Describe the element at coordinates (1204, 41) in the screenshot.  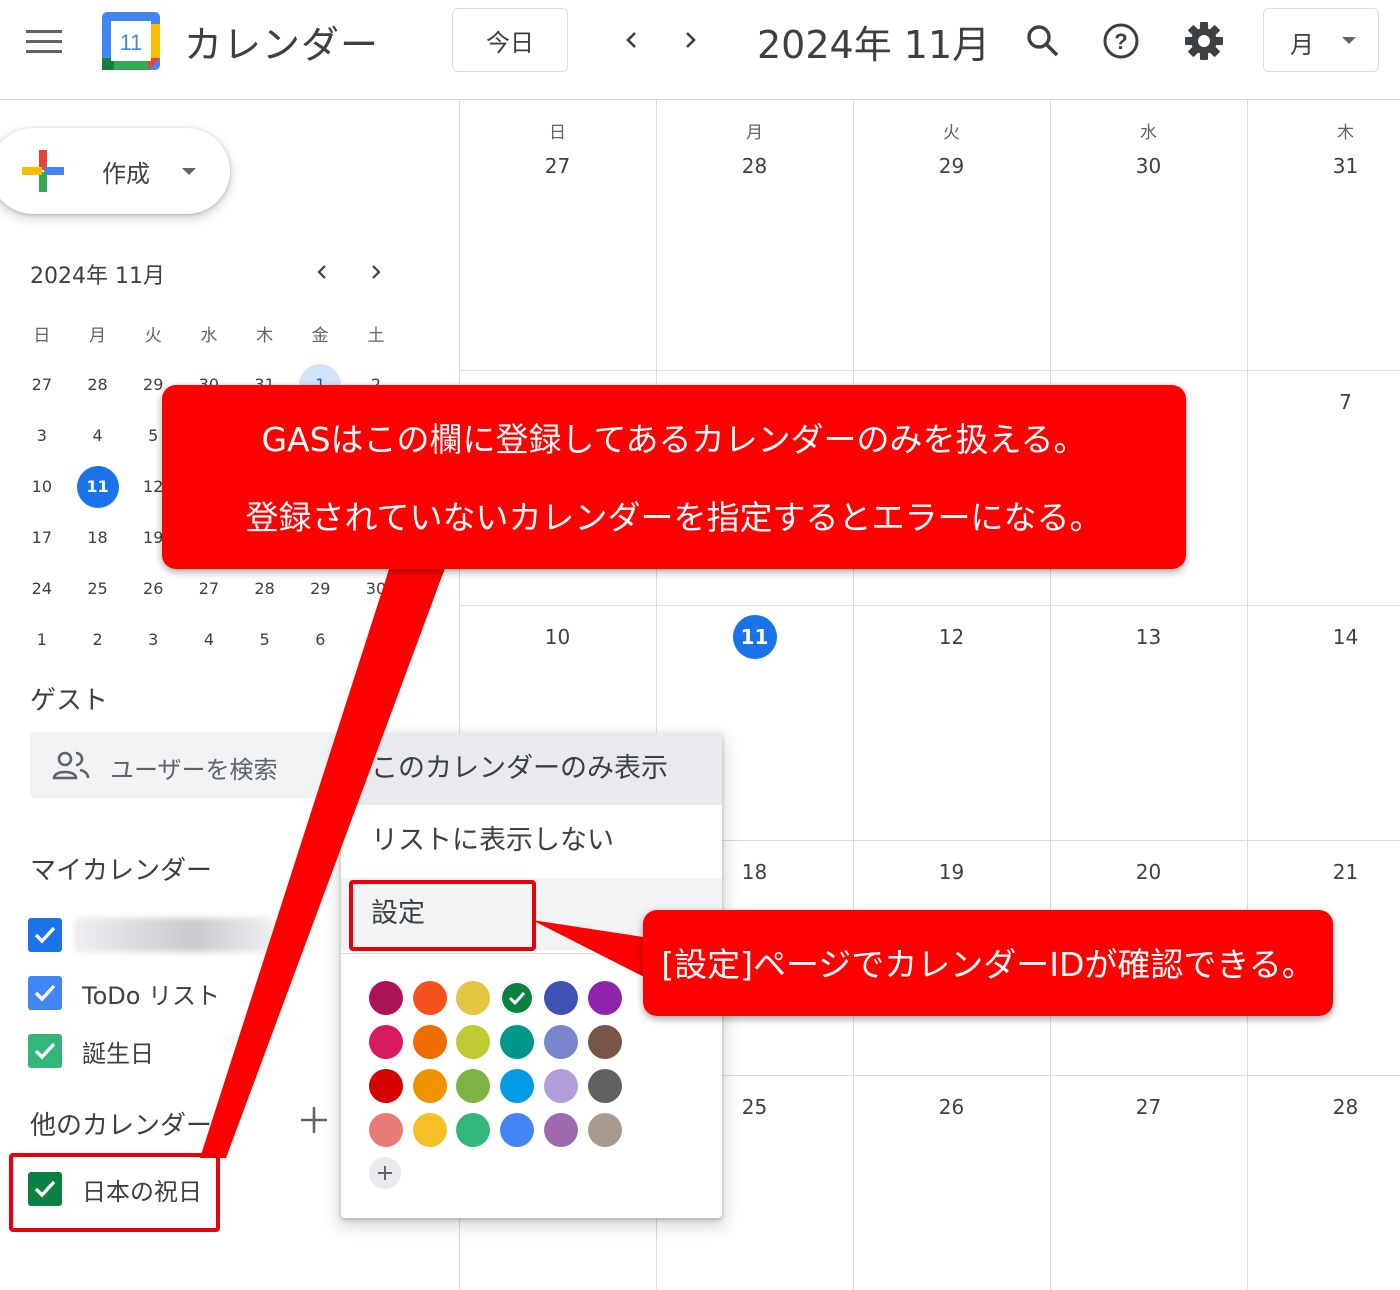
I see `settings-button` at that location.